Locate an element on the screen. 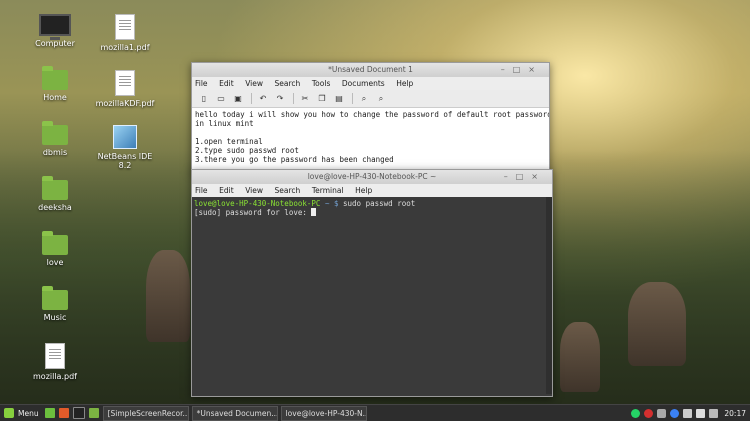 The image size is (750, 421). window-title: *Unsaved Document 1 is located at coordinates (370, 69).